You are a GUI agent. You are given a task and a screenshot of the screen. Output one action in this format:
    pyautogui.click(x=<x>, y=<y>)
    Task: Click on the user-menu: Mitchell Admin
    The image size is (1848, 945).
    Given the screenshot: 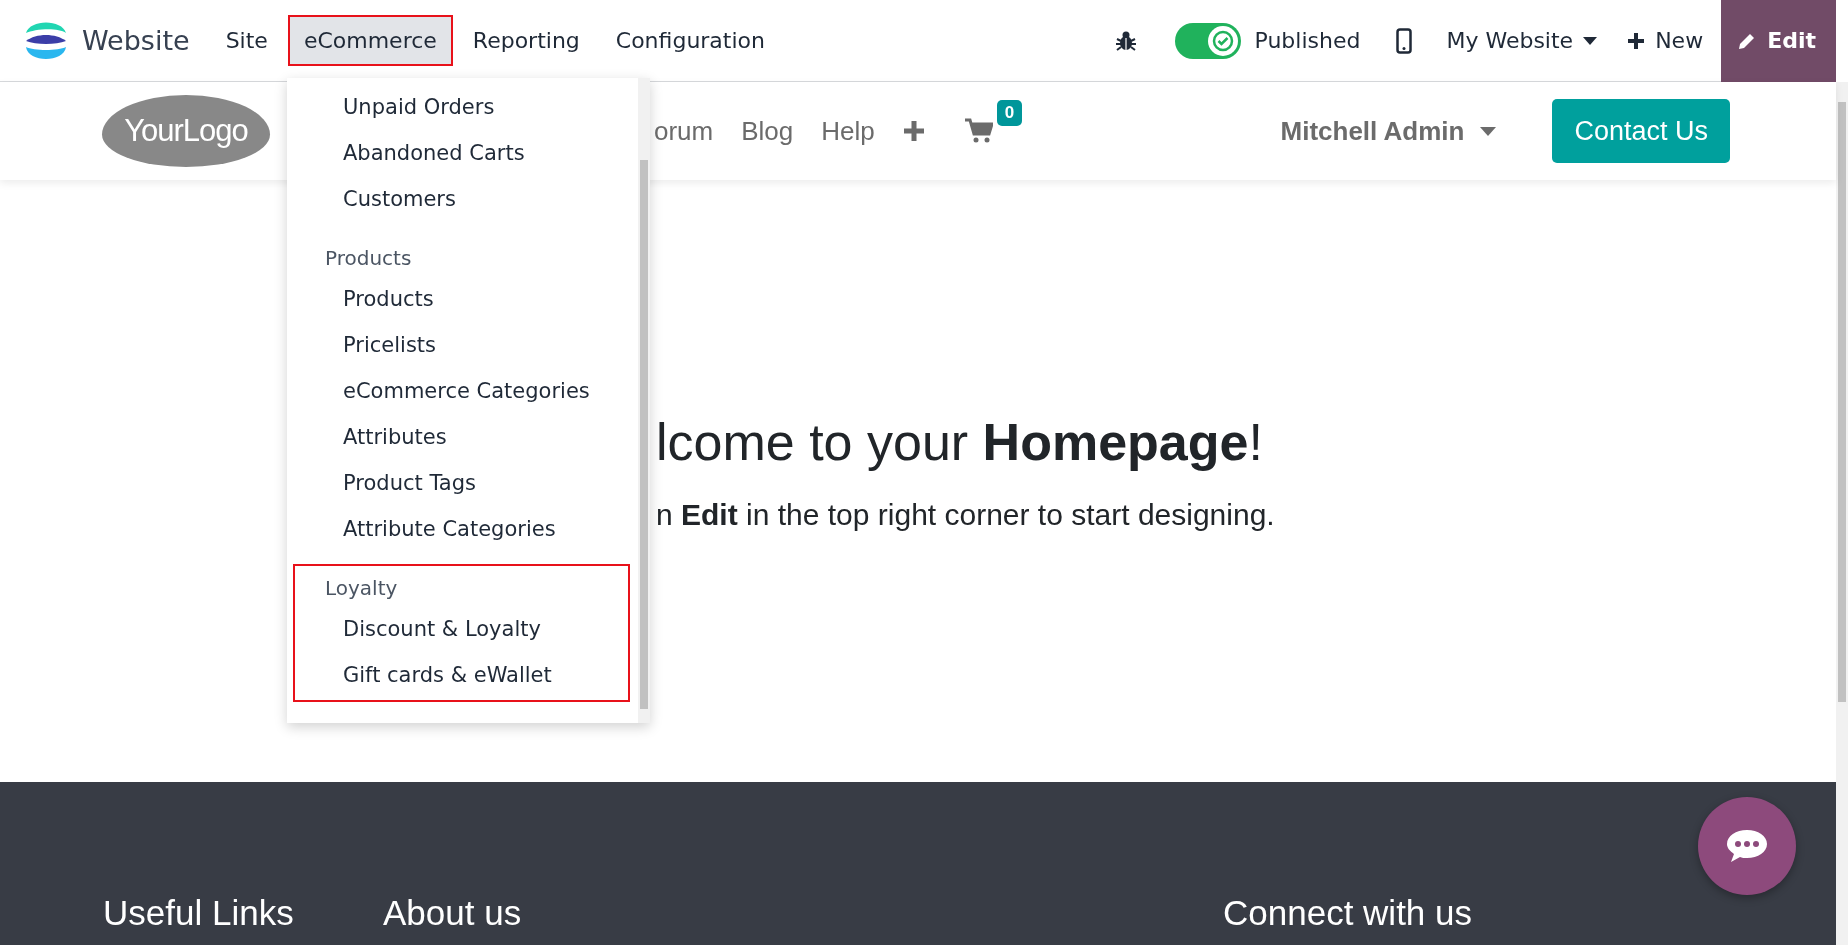 What is the action you would take?
    pyautogui.click(x=1388, y=131)
    